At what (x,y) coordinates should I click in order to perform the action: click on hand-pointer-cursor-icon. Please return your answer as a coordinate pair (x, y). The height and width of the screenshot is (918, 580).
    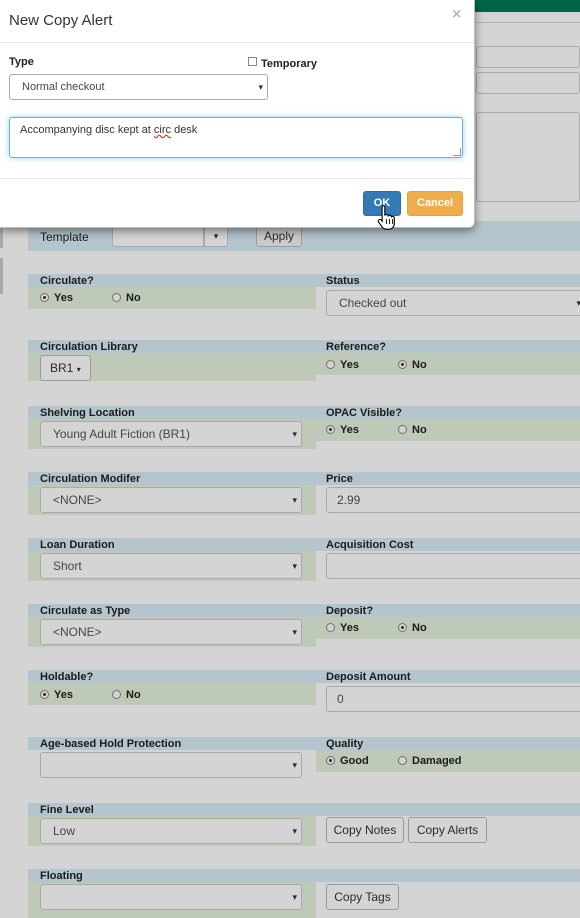
    Looking at the image, I should click on (386, 217).